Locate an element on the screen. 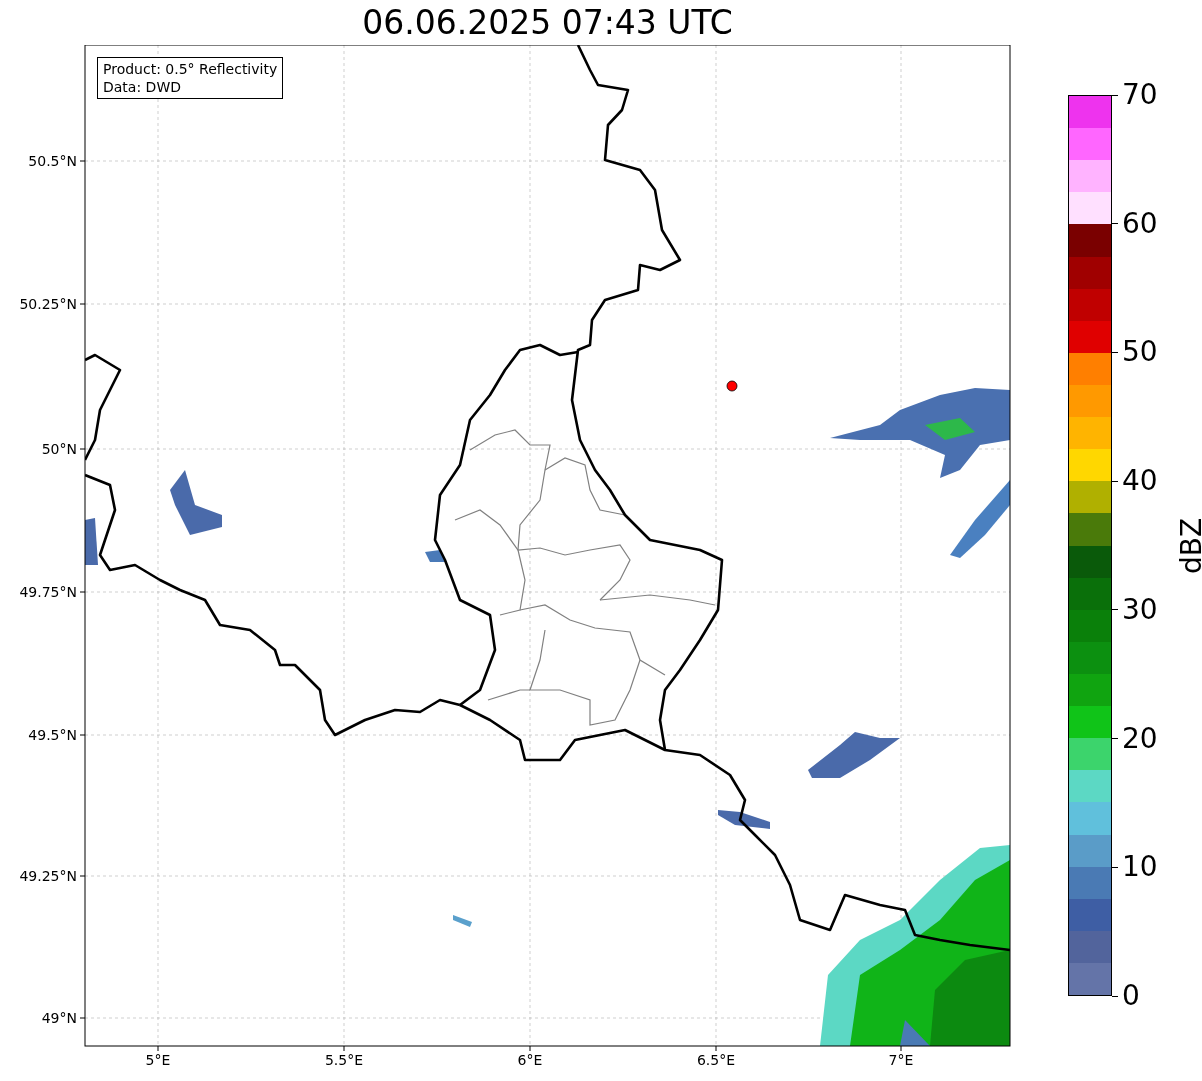 The width and height of the screenshot is (1202, 1081). colorbar-label: dBZ is located at coordinates (1190, 545).